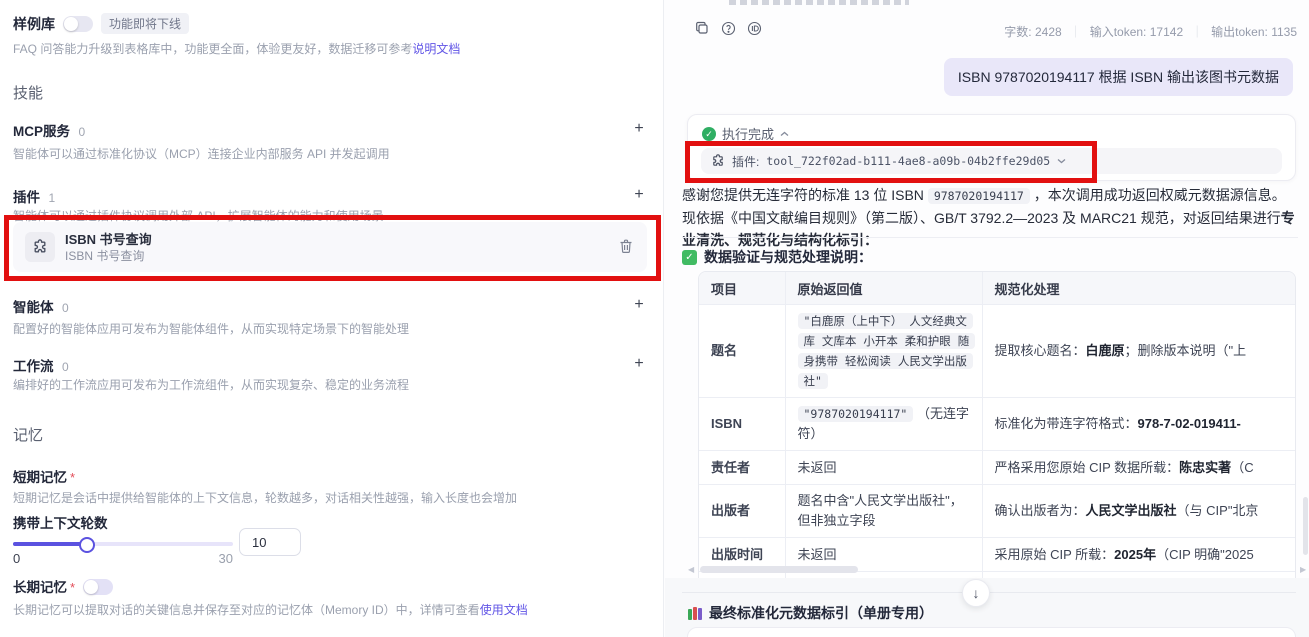 This screenshot has width=1309, height=637. I want to click on toggle-knob, so click(71, 23).